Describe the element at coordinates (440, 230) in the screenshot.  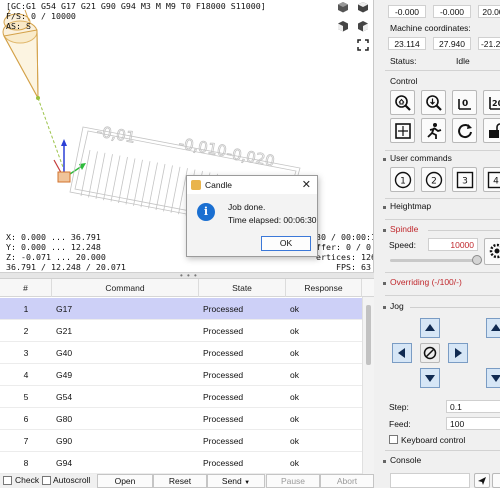
I see `spindle-section: Spindle` at that location.